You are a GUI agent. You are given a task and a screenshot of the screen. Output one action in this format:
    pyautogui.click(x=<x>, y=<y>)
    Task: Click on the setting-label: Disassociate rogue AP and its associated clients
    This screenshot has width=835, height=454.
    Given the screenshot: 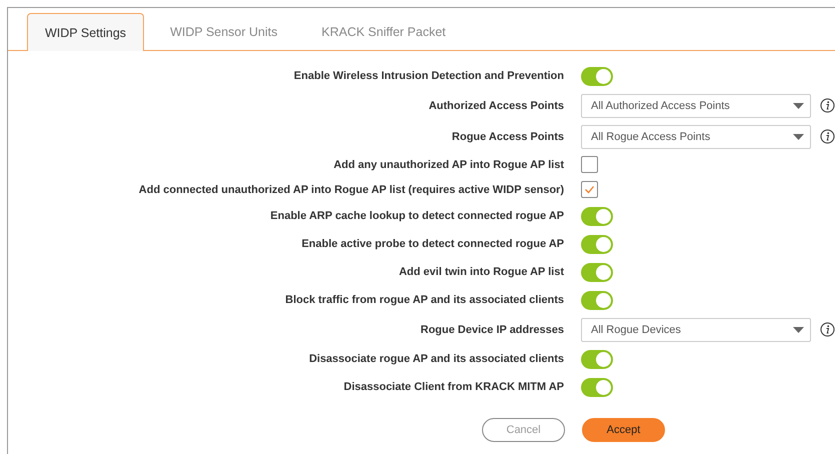 What is the action you would take?
    pyautogui.click(x=436, y=359)
    